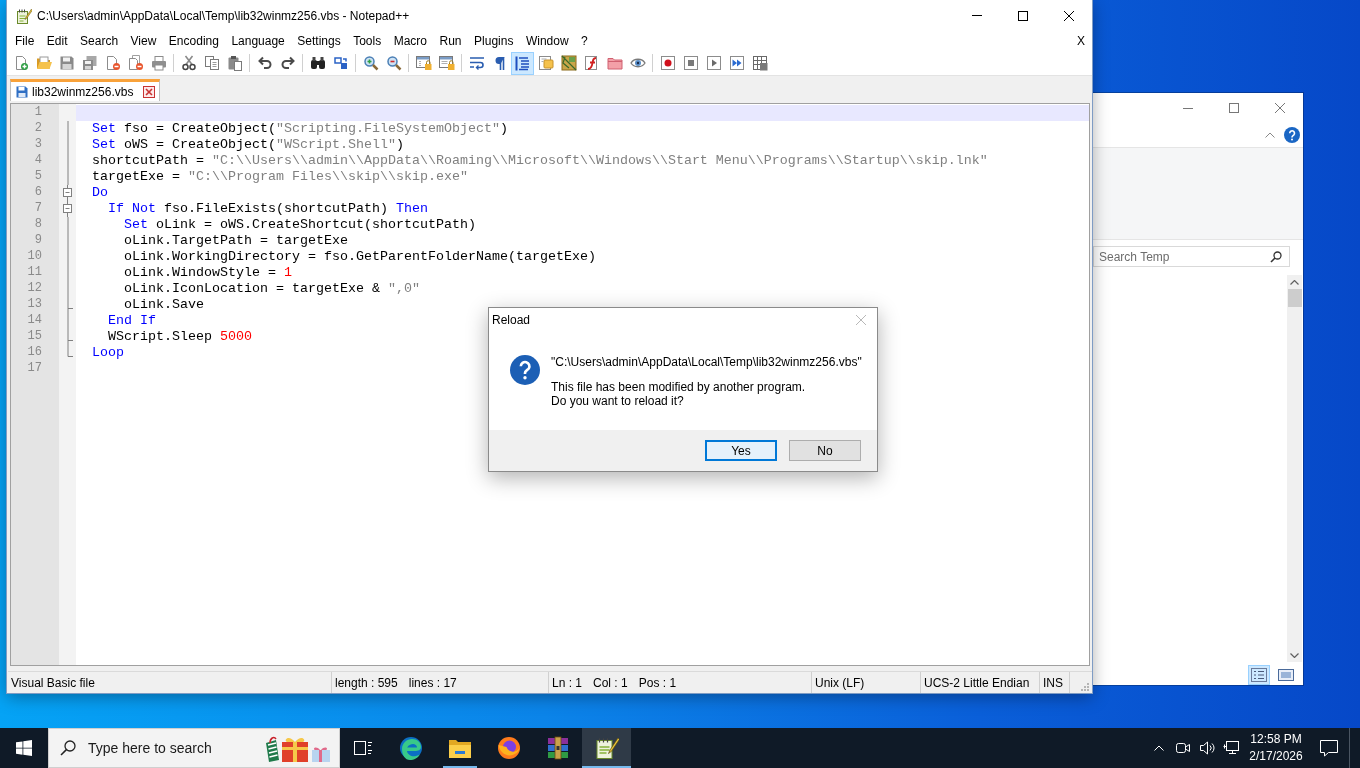 Image resolution: width=1360 pixels, height=768 pixels. I want to click on menu-item: Window, so click(547, 41).